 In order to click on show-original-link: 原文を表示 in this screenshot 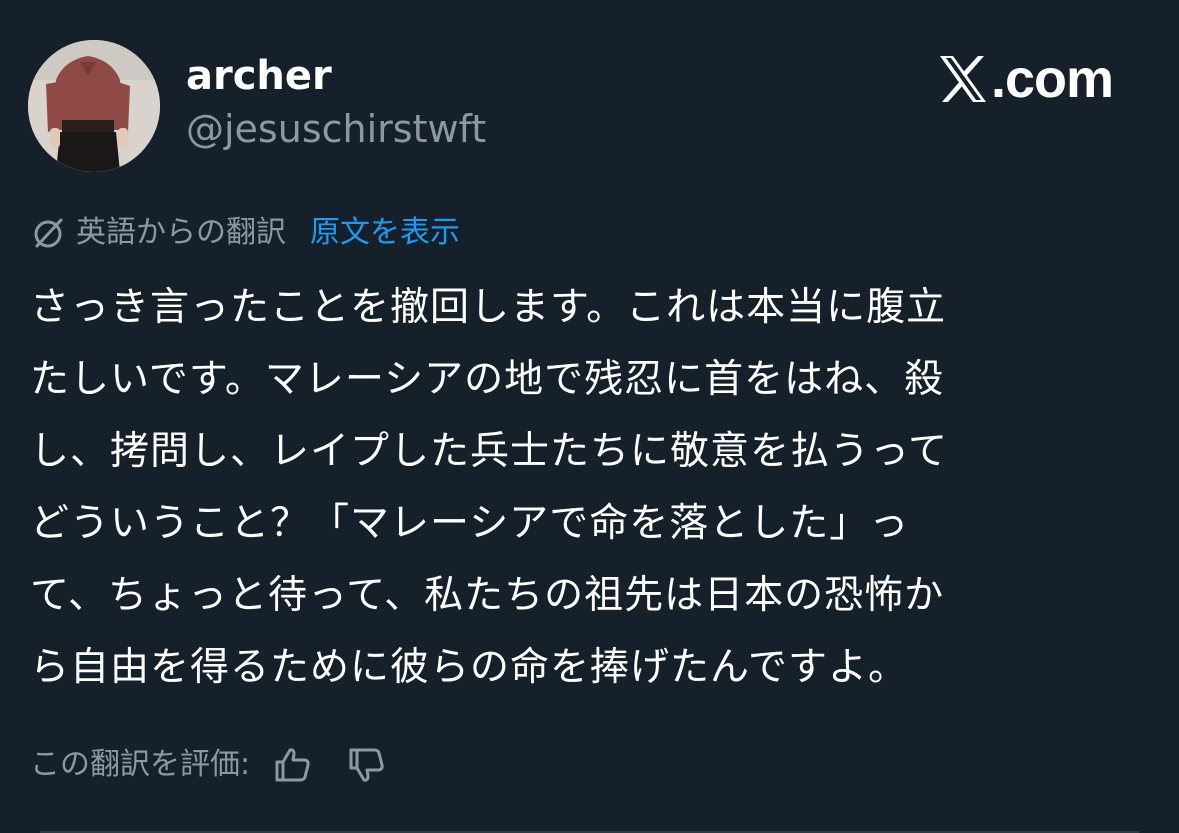, I will do `click(385, 233)`.